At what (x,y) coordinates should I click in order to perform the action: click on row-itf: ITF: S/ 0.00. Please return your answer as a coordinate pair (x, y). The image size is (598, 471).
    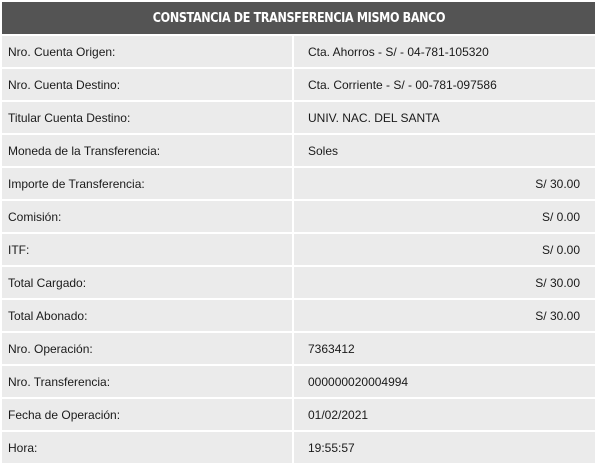
    Looking at the image, I should click on (298, 249).